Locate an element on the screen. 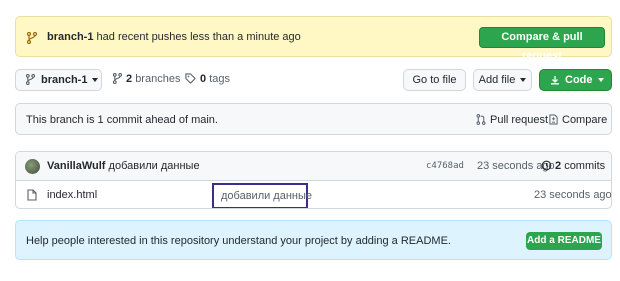  branches-link: 2 branches is located at coordinates (146, 79).